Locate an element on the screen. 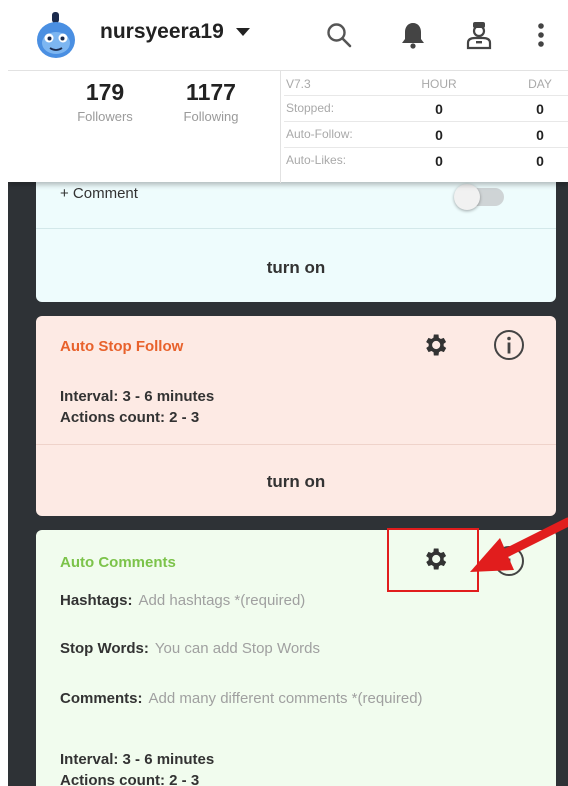  more-vert-icon is located at coordinates (541, 35).